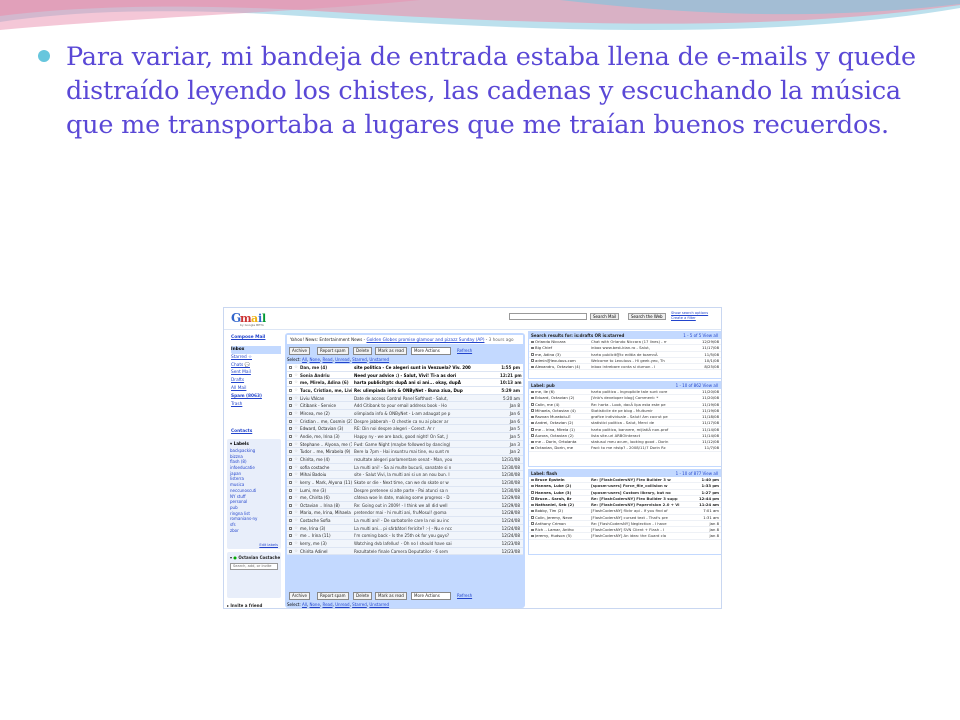 The image size is (960, 720). Describe the element at coordinates (342, 359) in the screenshot. I see `select-unread-link: Unread` at that location.